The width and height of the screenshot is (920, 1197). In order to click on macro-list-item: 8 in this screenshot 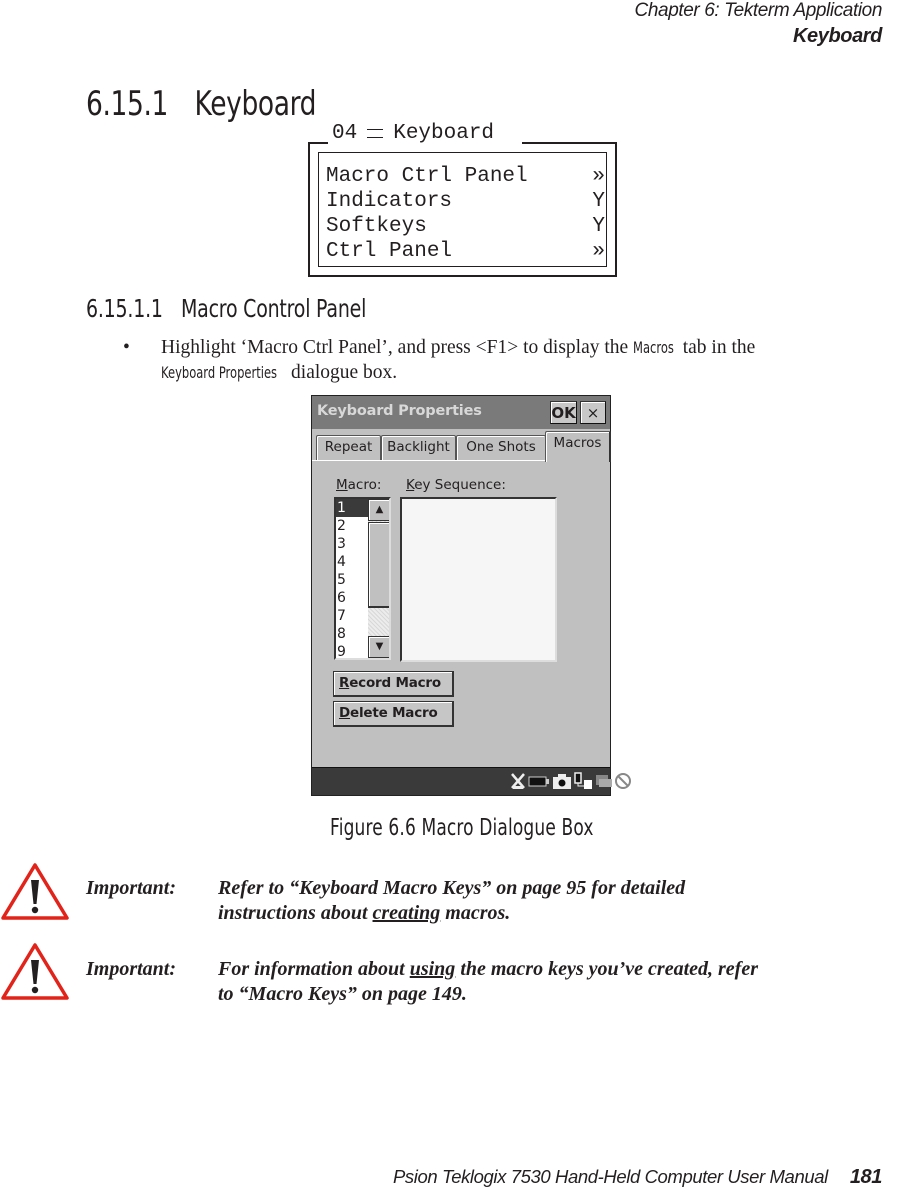, I will do `click(352, 634)`.